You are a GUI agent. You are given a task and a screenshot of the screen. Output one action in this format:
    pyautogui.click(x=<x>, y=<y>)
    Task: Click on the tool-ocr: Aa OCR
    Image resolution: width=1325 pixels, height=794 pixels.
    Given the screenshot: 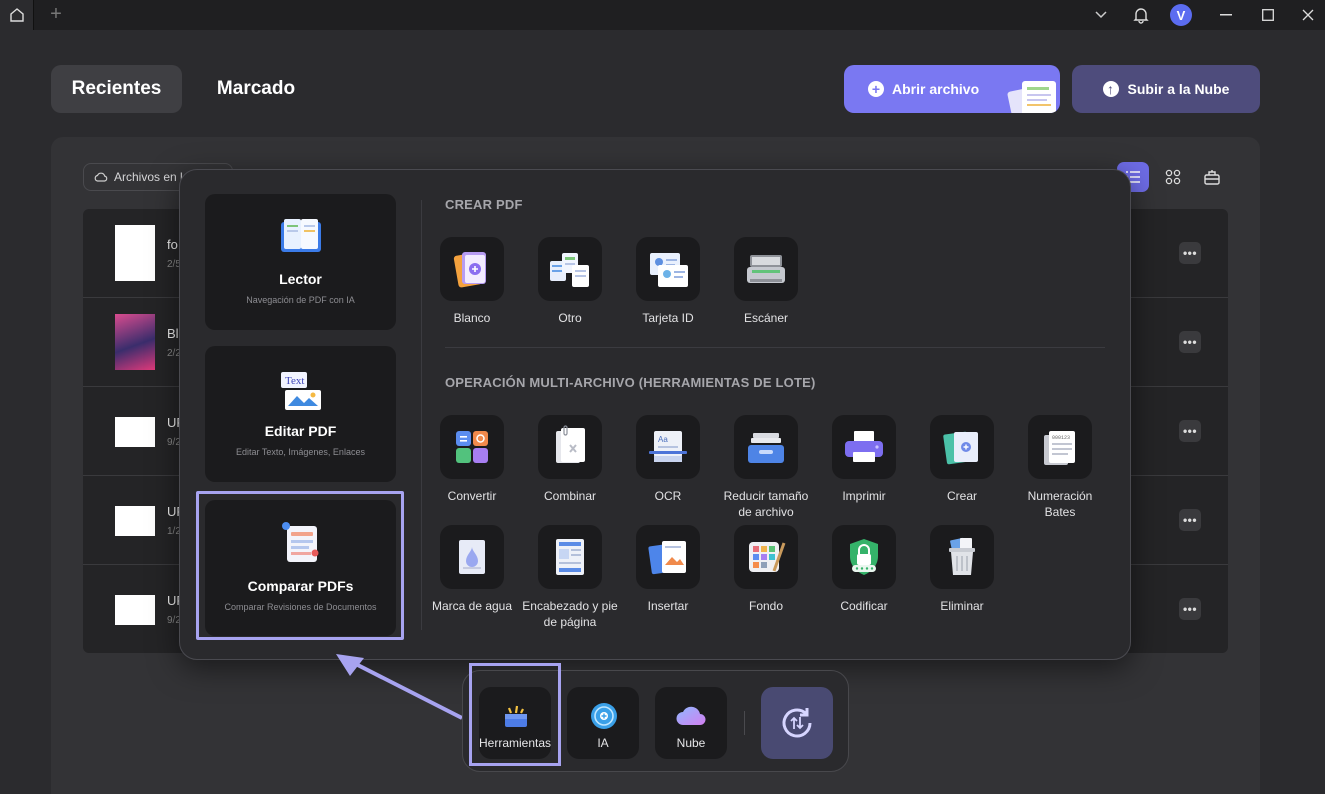 What is the action you would take?
    pyautogui.click(x=668, y=459)
    